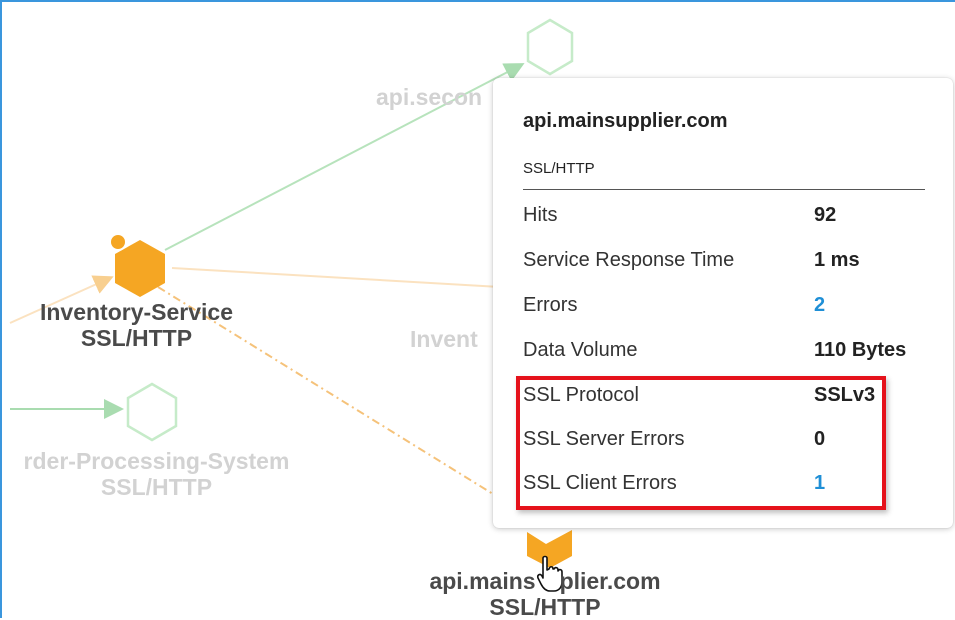  I want to click on metric-label: Errors, so click(550, 305).